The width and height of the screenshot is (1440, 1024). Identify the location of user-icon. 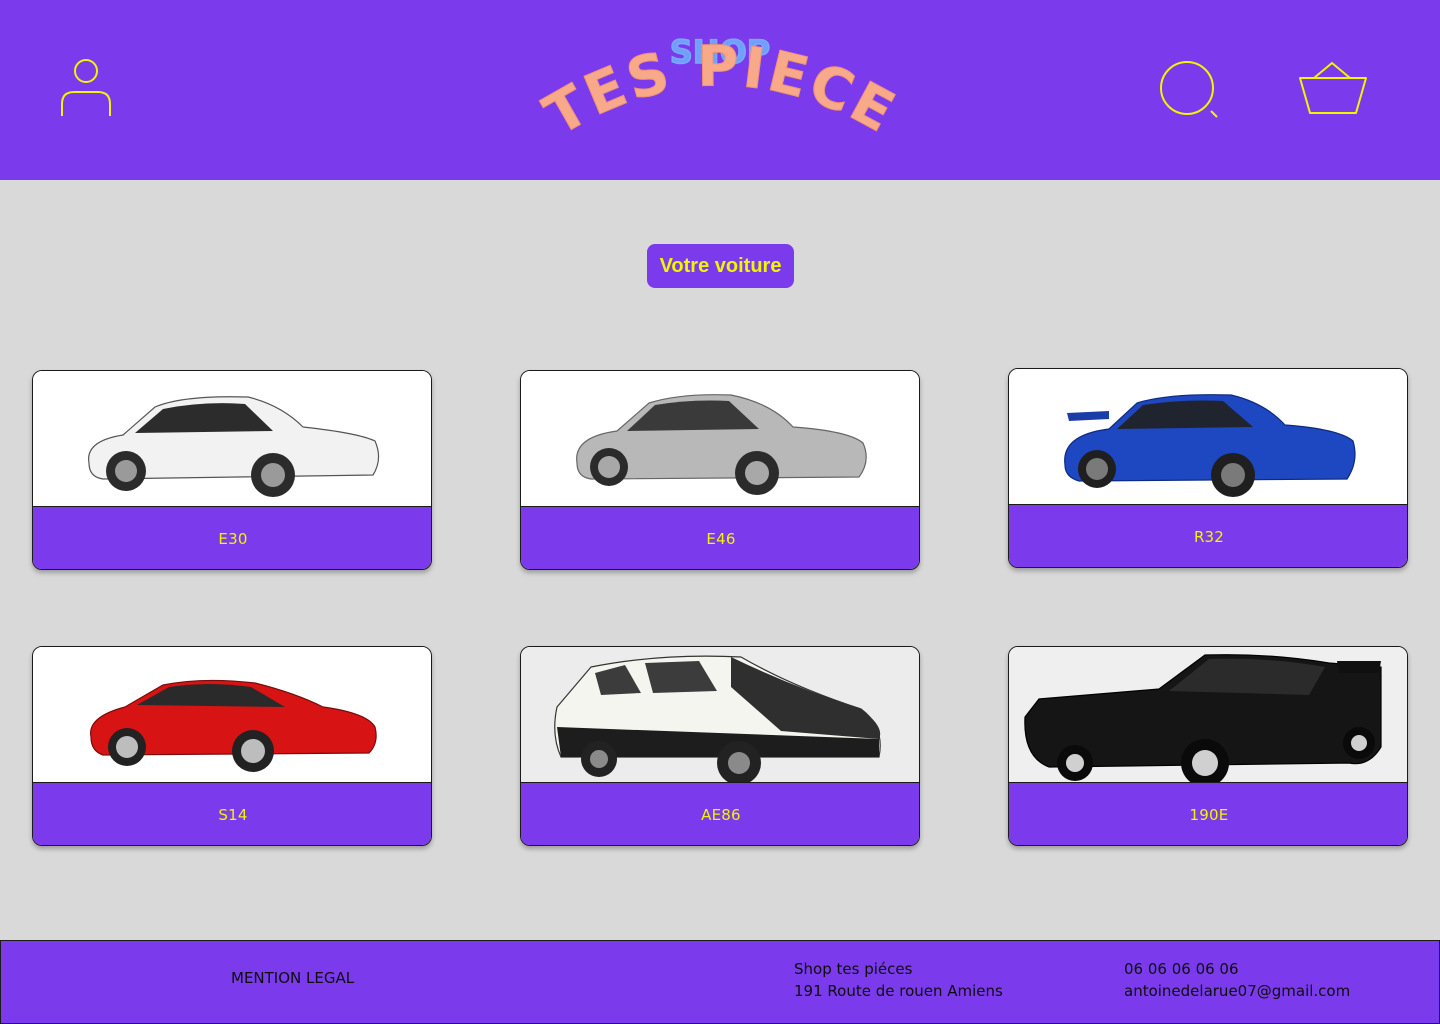
(86, 87).